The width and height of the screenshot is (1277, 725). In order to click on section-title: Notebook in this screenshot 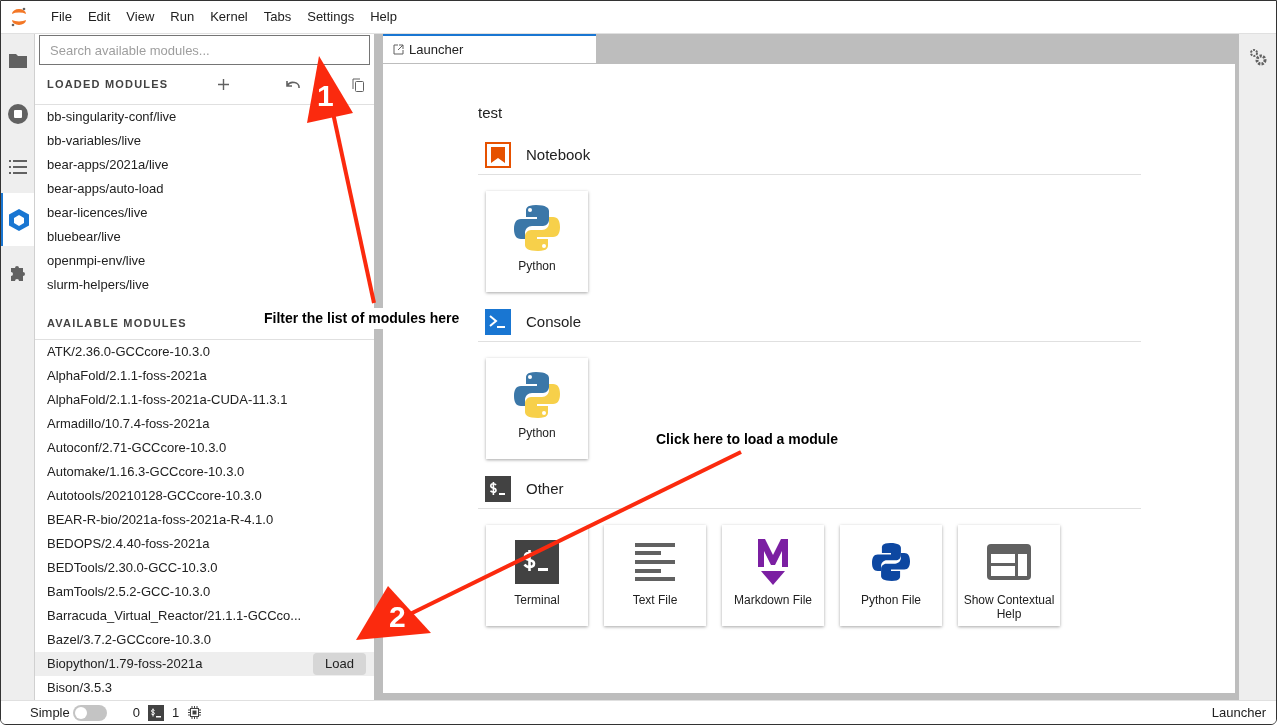, I will do `click(558, 154)`.